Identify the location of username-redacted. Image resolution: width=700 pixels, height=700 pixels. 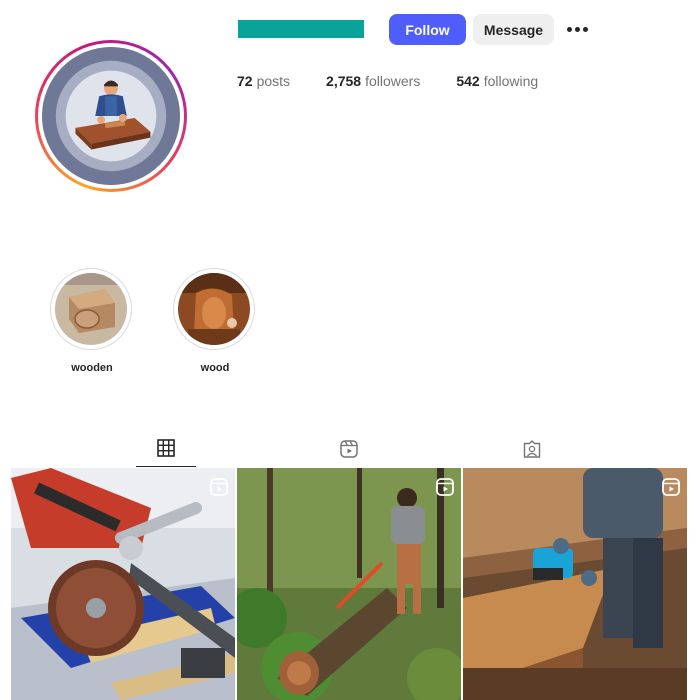
(301, 29).